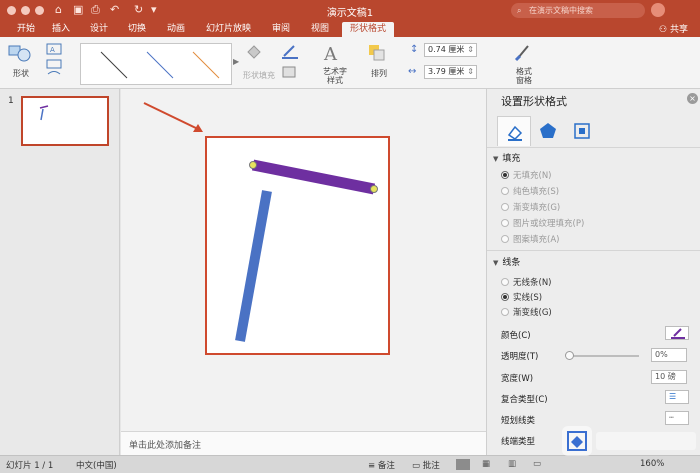 This screenshot has width=700, height=473. I want to click on height-stepper-icon: ⇕, so click(470, 50).